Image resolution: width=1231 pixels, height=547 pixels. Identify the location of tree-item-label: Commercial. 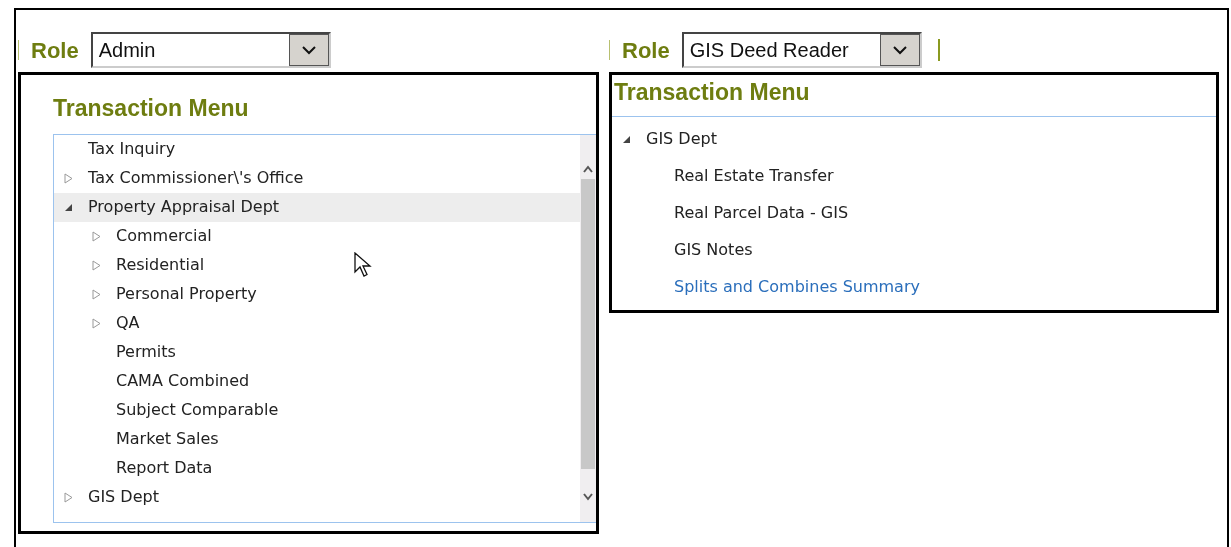
(164, 236).